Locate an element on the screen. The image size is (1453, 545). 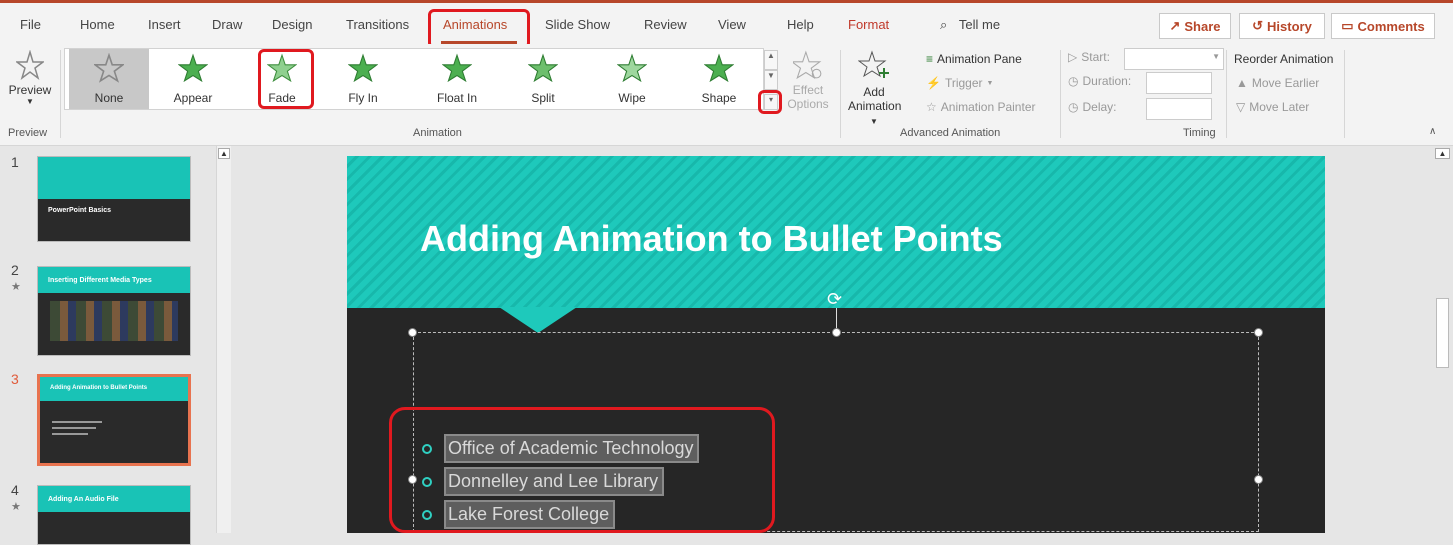
lightning-icon: ⚡ is located at coordinates (933, 83).